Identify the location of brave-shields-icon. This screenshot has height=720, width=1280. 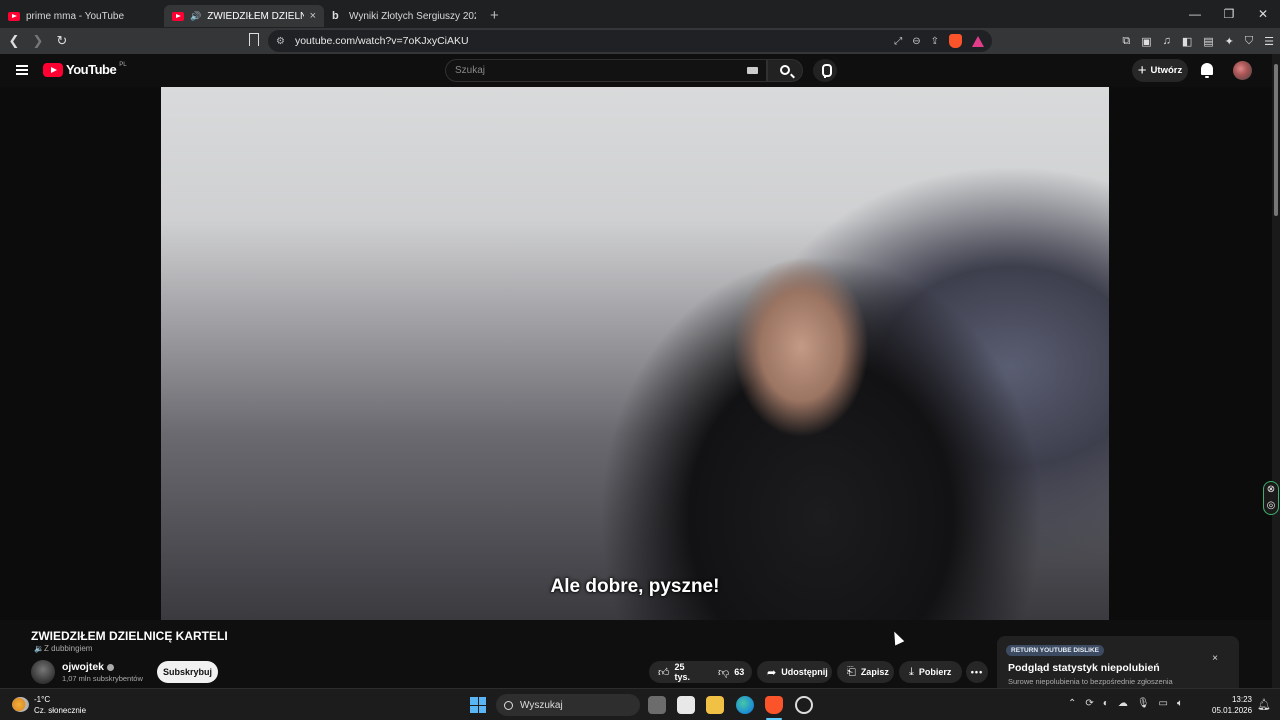
(955, 41).